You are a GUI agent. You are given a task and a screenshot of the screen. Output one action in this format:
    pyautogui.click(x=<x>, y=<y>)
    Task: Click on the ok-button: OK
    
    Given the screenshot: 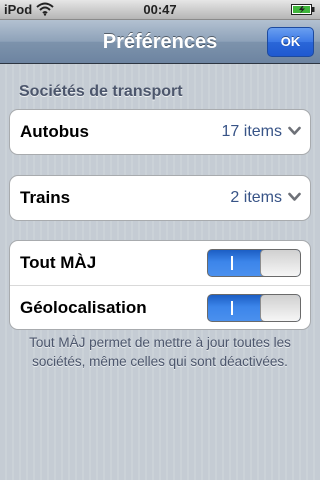 What is the action you would take?
    pyautogui.click(x=290, y=42)
    